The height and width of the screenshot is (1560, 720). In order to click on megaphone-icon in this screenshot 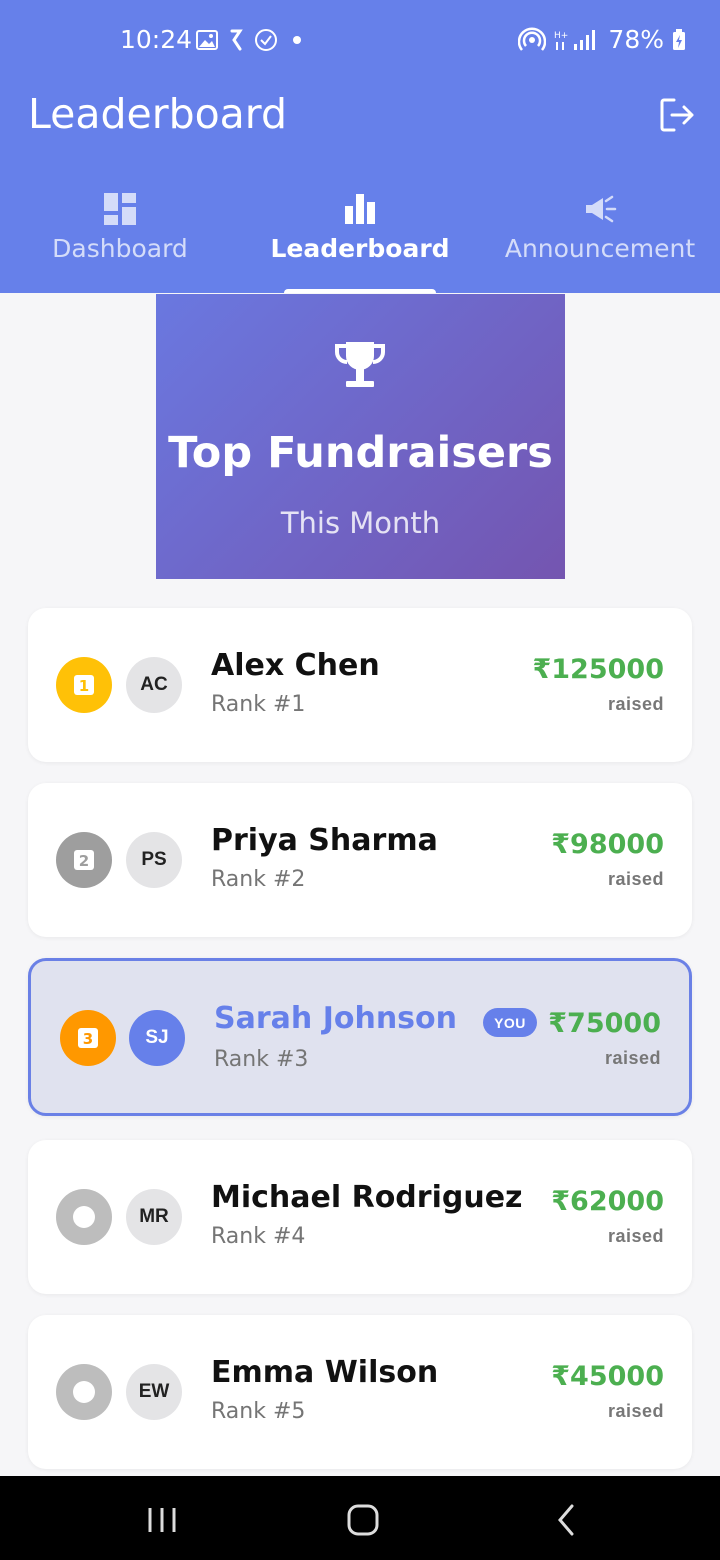, I will do `click(601, 209)`.